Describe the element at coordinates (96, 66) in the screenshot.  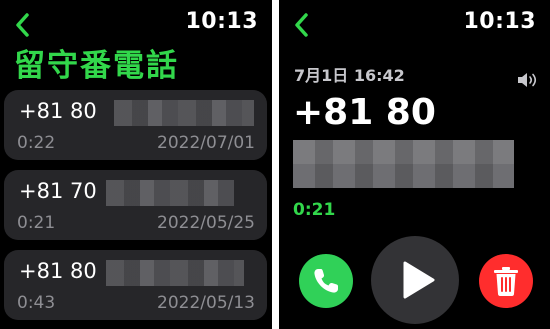
I see `page-title: 留守番電話` at that location.